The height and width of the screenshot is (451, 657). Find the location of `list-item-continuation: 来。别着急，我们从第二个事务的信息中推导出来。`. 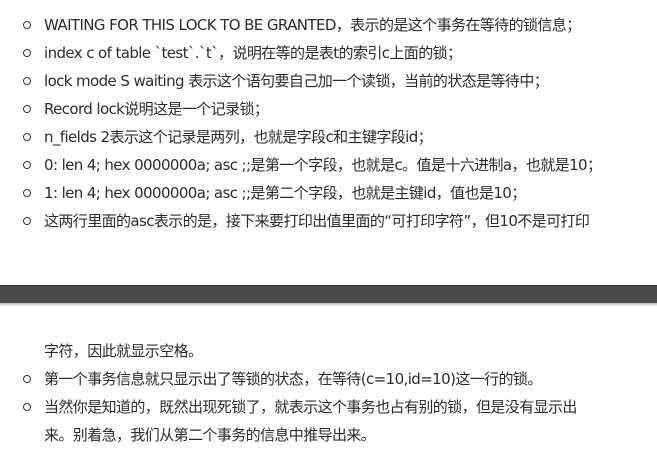

list-item-continuation: 来。别着急，我们从第二个事务的信息中推导出来。 is located at coordinates (328, 435).